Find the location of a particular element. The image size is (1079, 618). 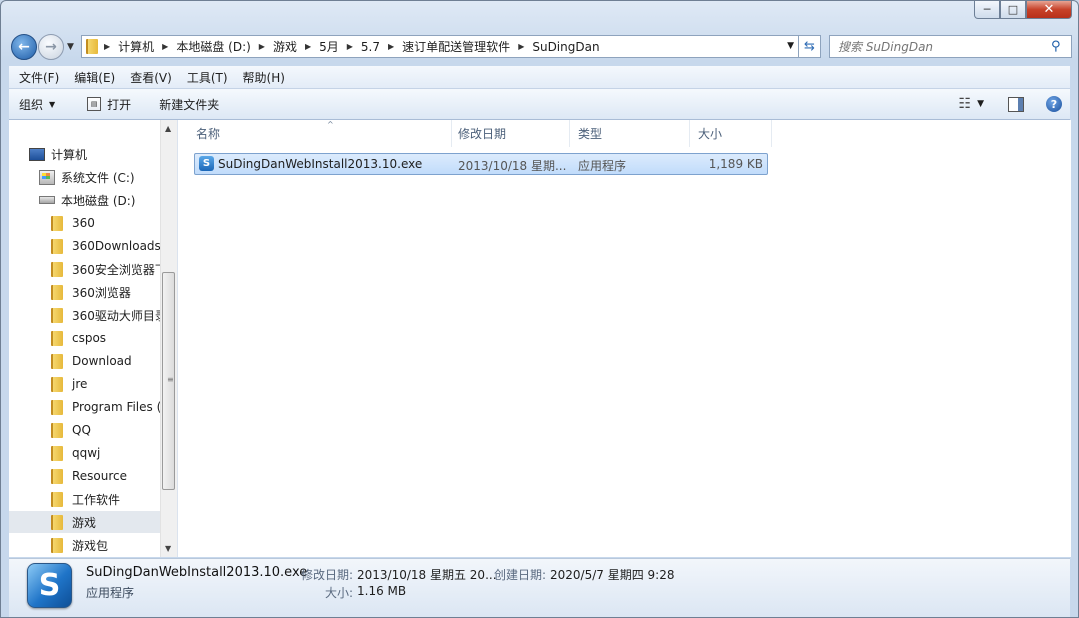

back-arrow-icon: ← is located at coordinates (24, 47).